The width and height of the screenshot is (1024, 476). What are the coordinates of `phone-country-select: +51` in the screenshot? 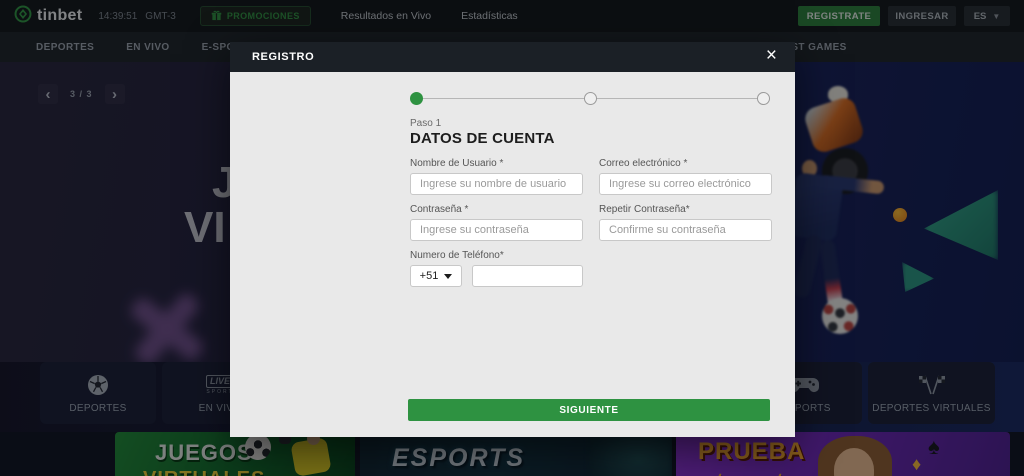 It's located at (436, 276).